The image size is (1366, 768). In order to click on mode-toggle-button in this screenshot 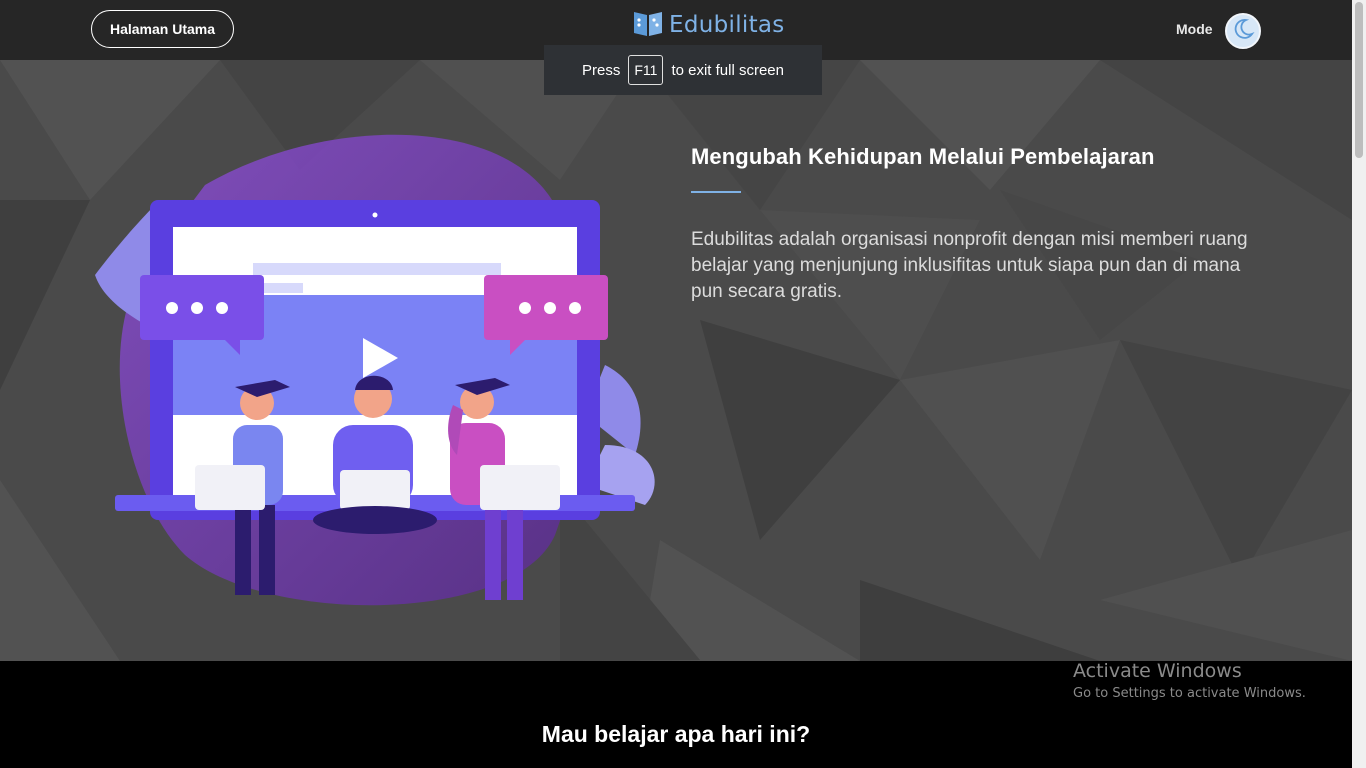, I will do `click(1243, 31)`.